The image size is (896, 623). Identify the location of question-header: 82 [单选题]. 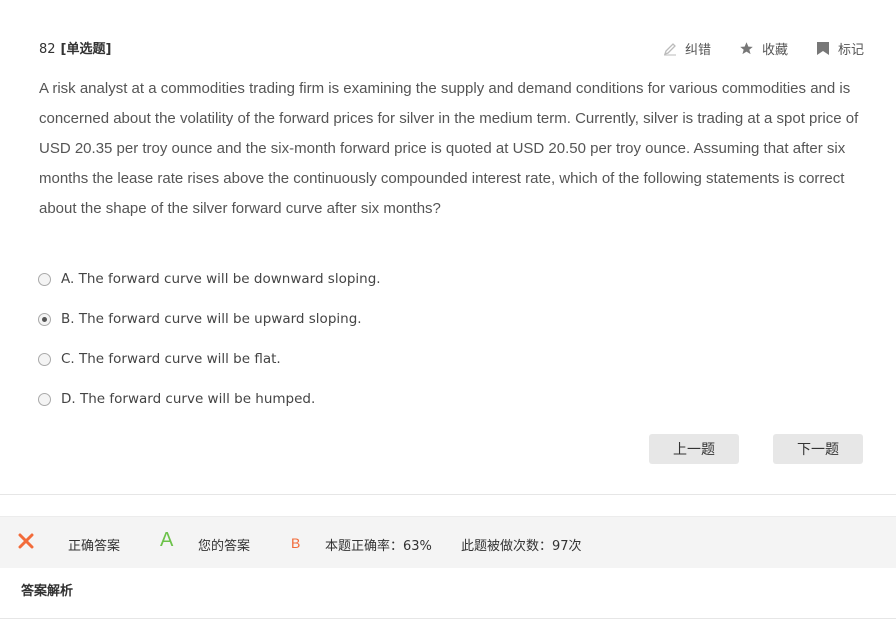
(75, 47).